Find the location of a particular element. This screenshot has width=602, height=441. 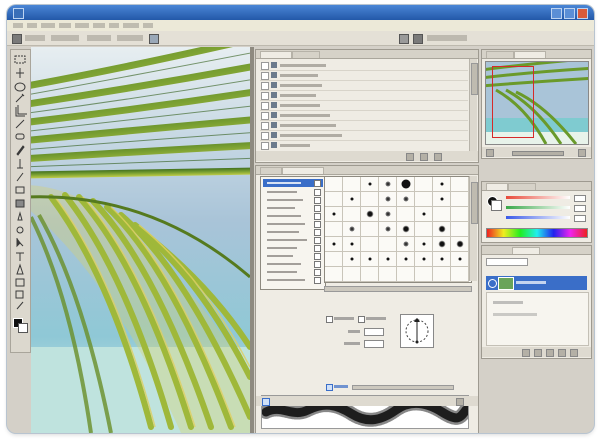

eraser-icon is located at coordinates (20, 190).